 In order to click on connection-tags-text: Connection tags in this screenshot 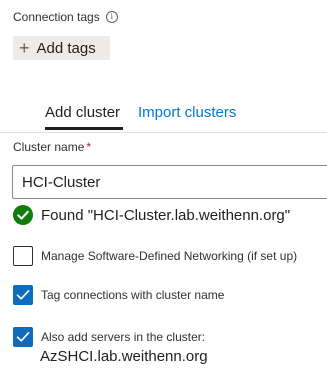, I will do `click(56, 17)`.